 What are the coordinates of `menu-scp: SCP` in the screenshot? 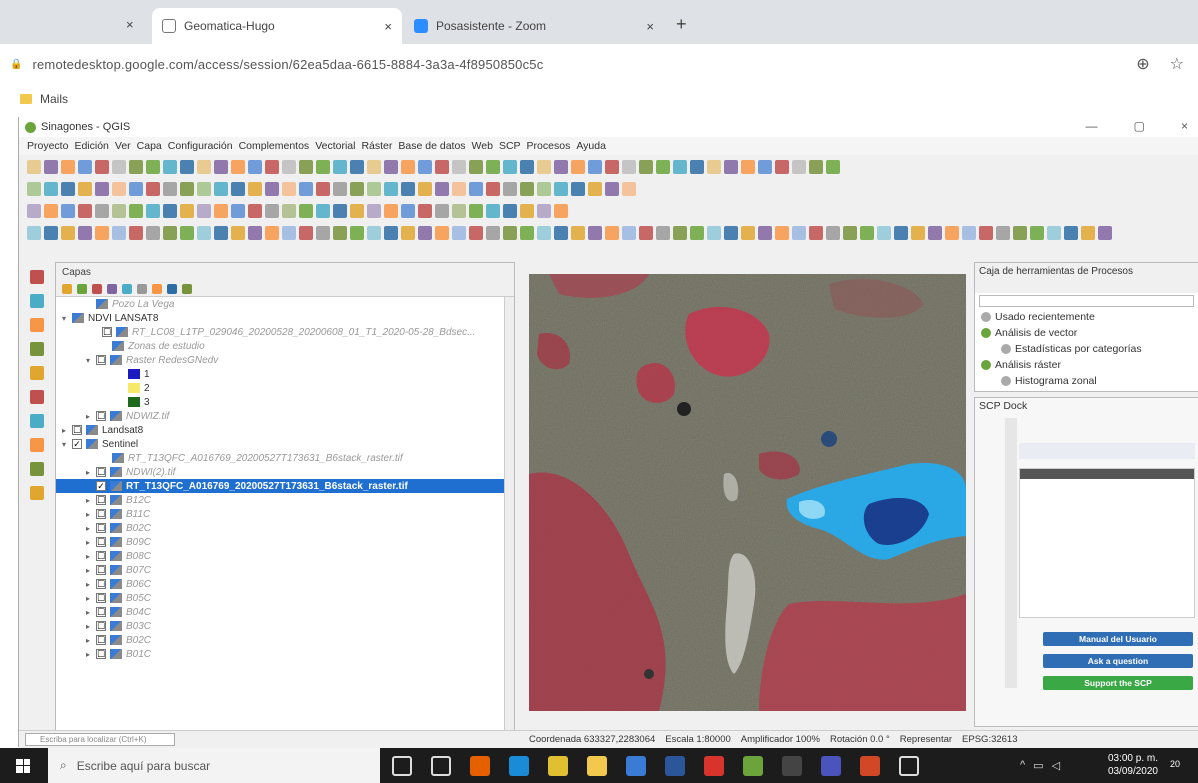 It's located at (510, 146).